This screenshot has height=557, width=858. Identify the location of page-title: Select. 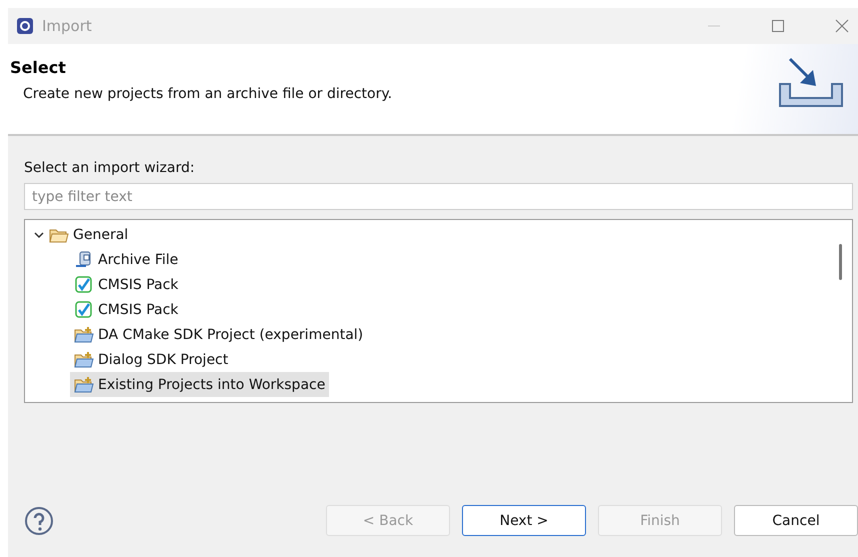
(38, 67).